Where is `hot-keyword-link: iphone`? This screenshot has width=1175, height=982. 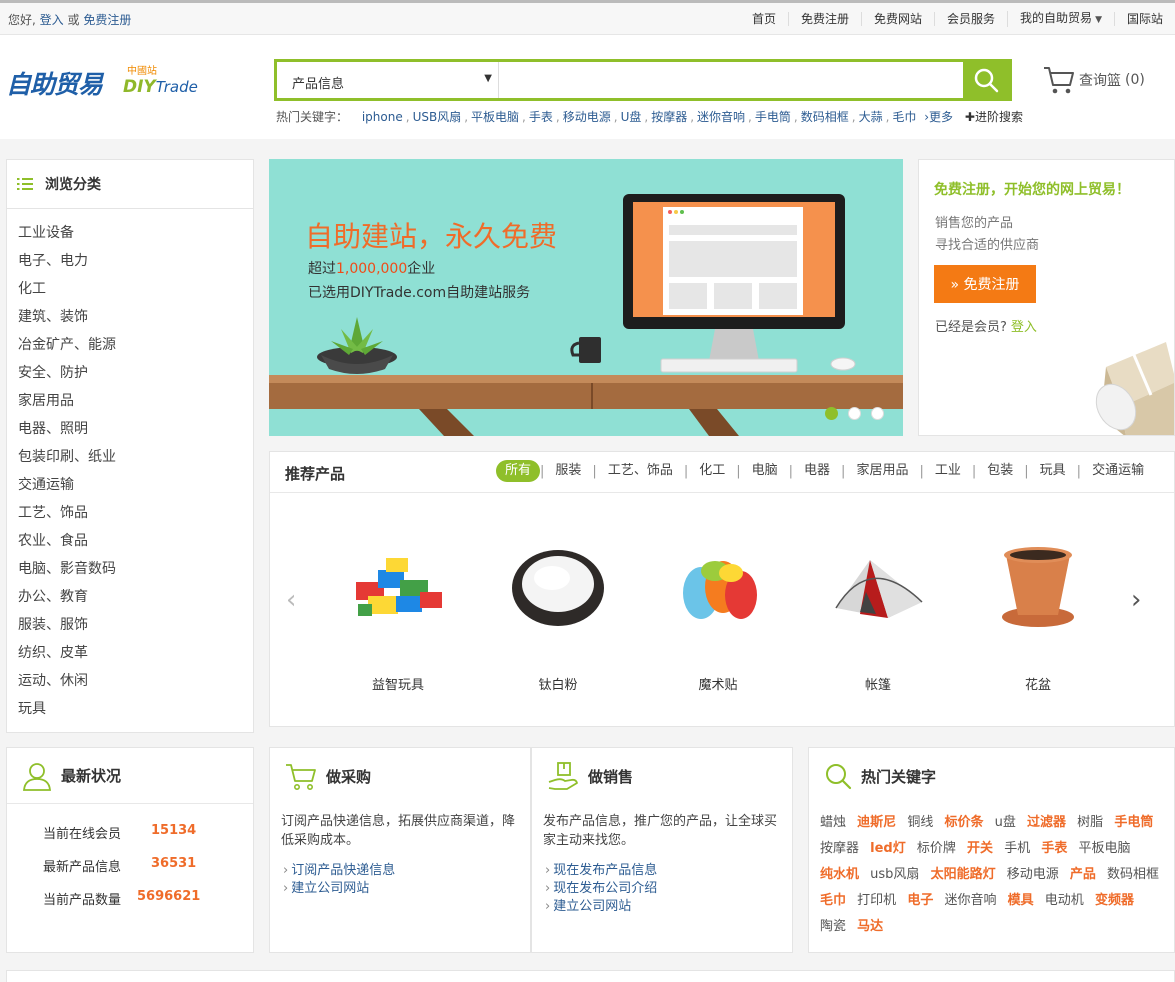 hot-keyword-link: iphone is located at coordinates (382, 117).